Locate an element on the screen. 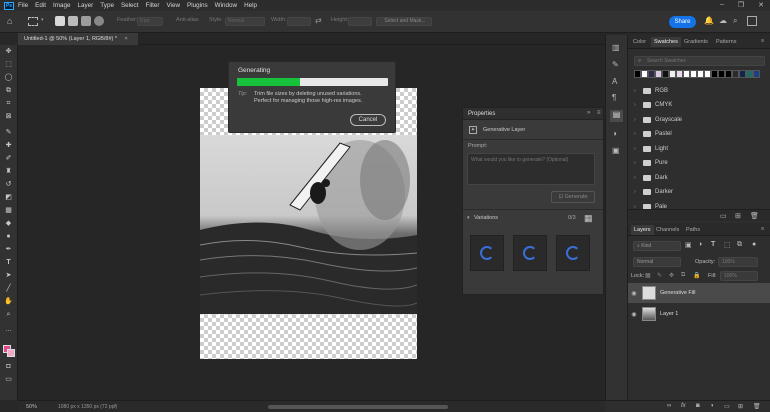 The image size is (770, 412). anti-alias-label: Anti-alias is located at coordinates (187, 20).